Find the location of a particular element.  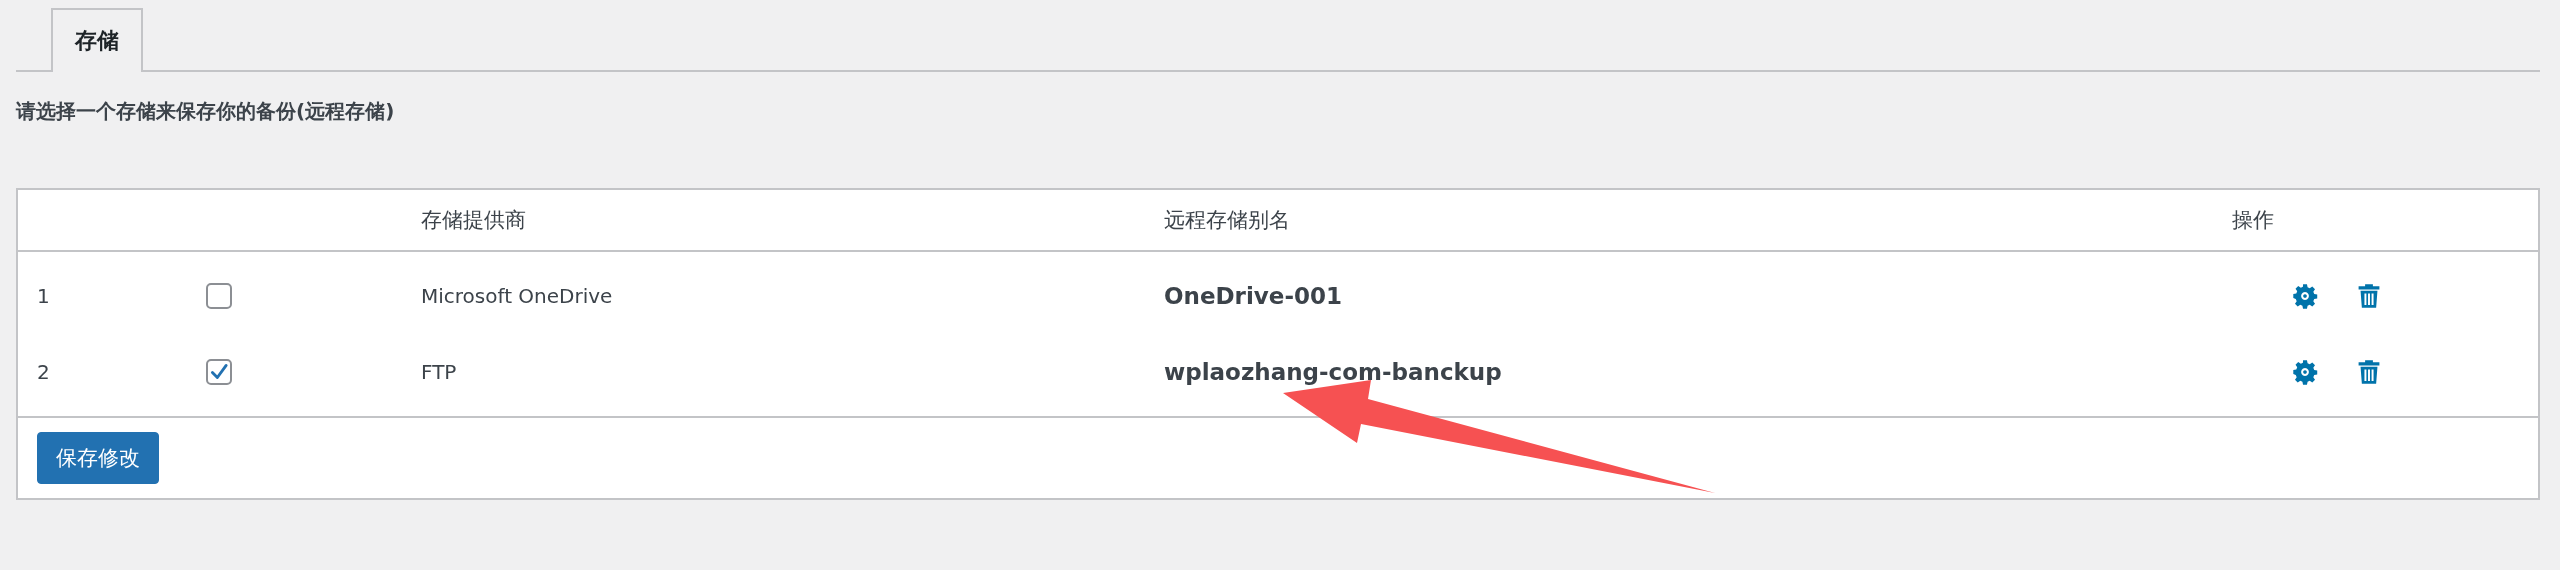

tab: 存储 is located at coordinates (97, 40).